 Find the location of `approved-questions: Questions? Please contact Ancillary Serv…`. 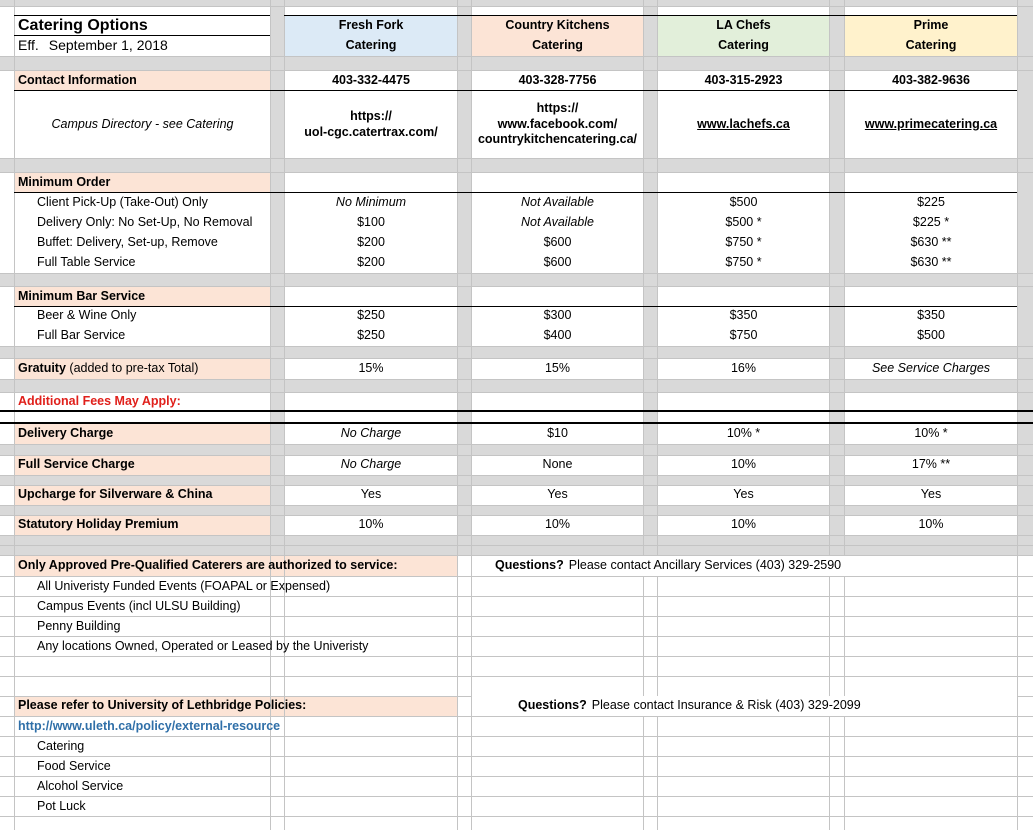

approved-questions: Questions? Please contact Ancillary Serv… is located at coordinates (744, 566).